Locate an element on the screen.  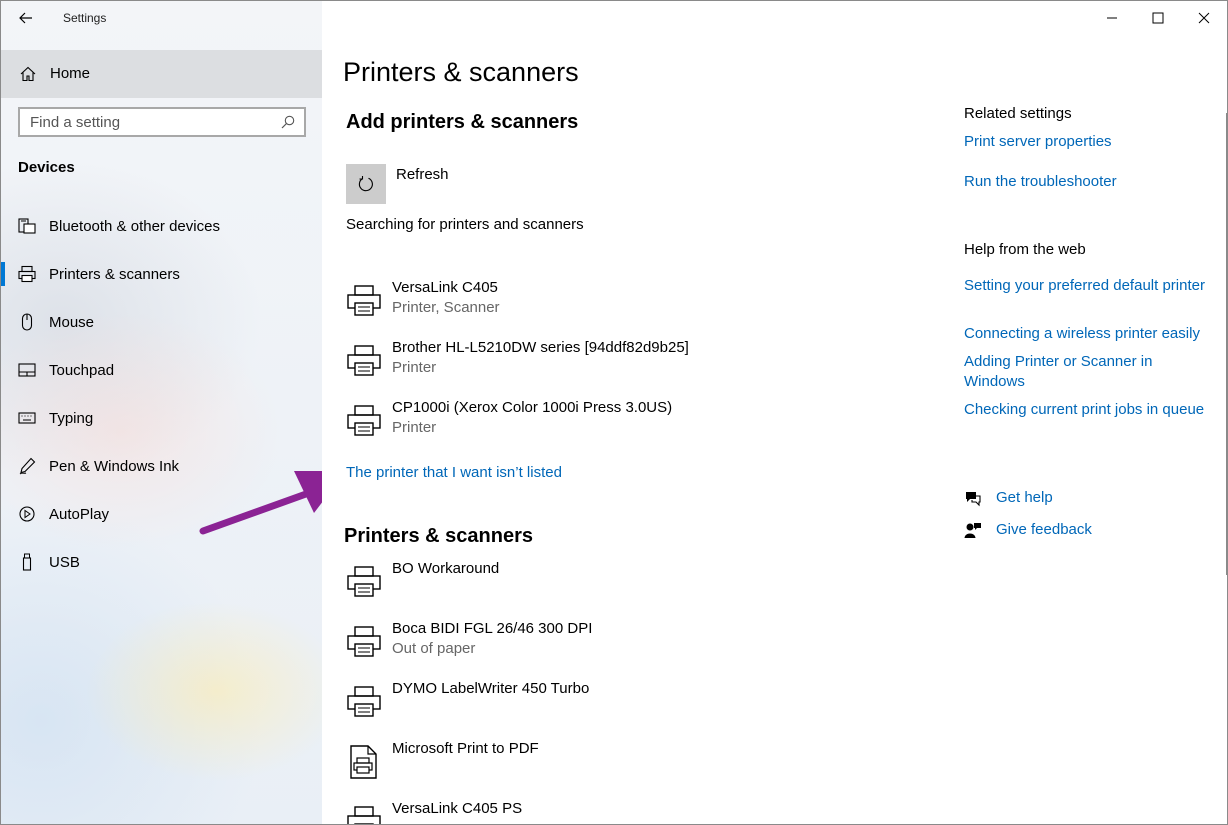
sidebar-item-home: Home is located at coordinates (161, 74).